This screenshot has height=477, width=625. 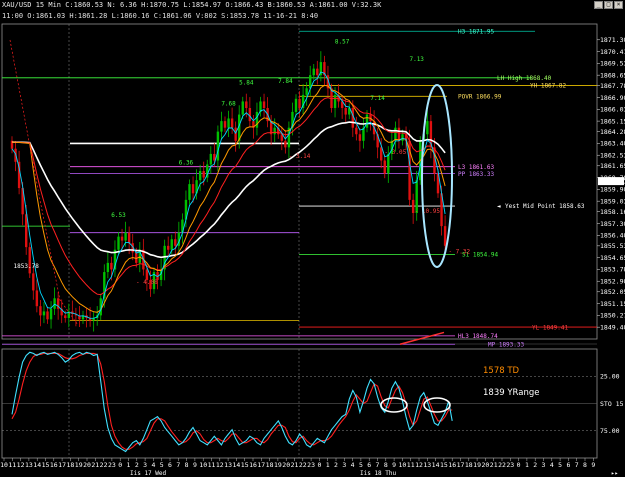 What do you see at coordinates (62, 465) in the screenshot?
I see `time-axis-label: 17` at bounding box center [62, 465].